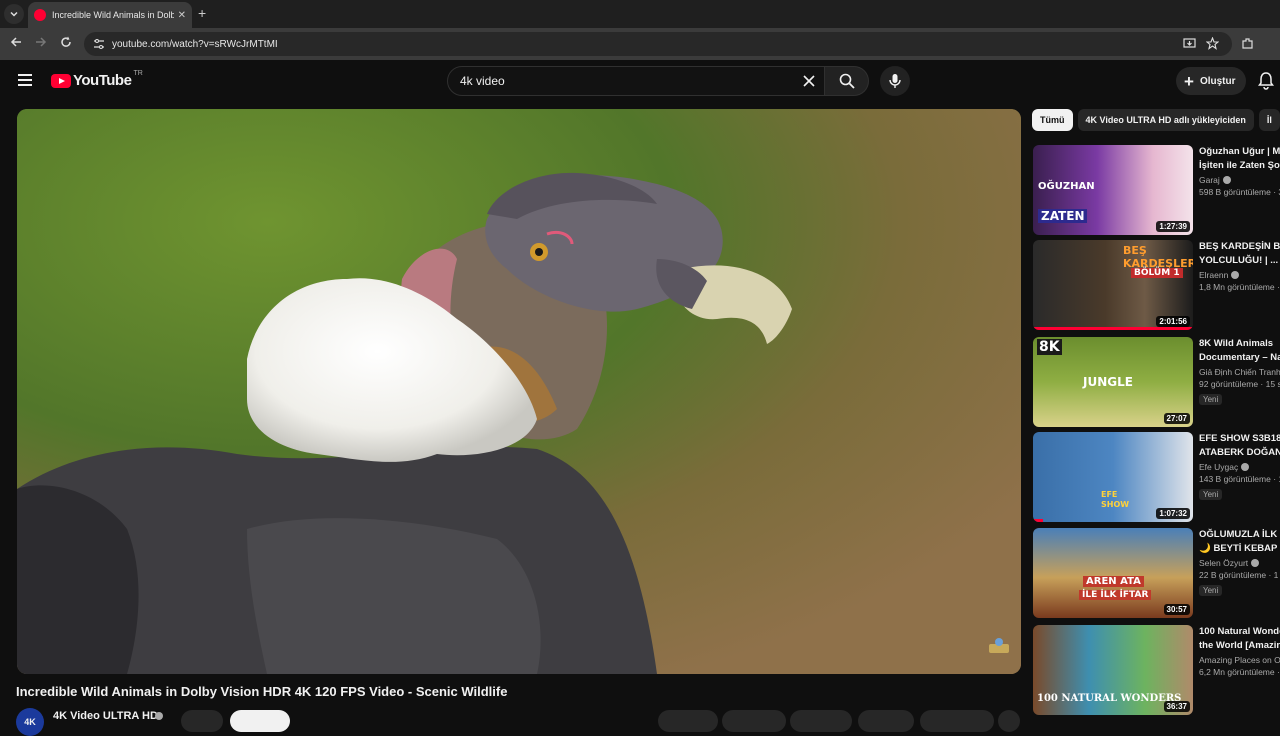 The image size is (1280, 736). I want to click on video-title-line: the World [Amazin, so click(1239, 645).